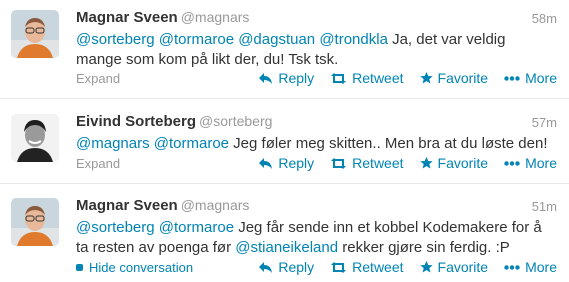 This screenshot has height=282, width=569. Describe the element at coordinates (353, 39) in the screenshot. I see `mention-link: @trondkla` at that location.